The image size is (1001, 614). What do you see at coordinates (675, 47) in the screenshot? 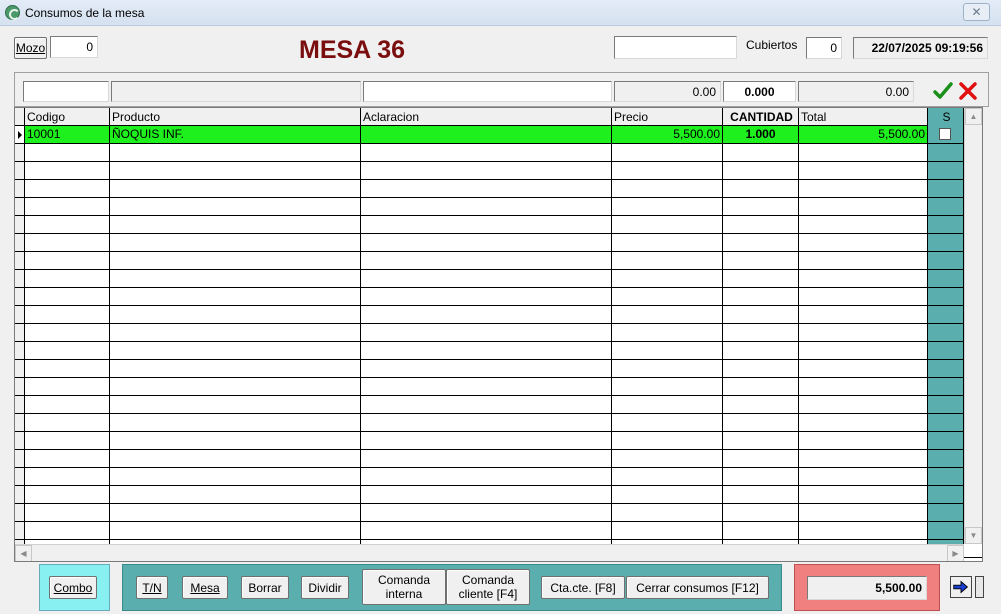
I see `search-input` at bounding box center [675, 47].